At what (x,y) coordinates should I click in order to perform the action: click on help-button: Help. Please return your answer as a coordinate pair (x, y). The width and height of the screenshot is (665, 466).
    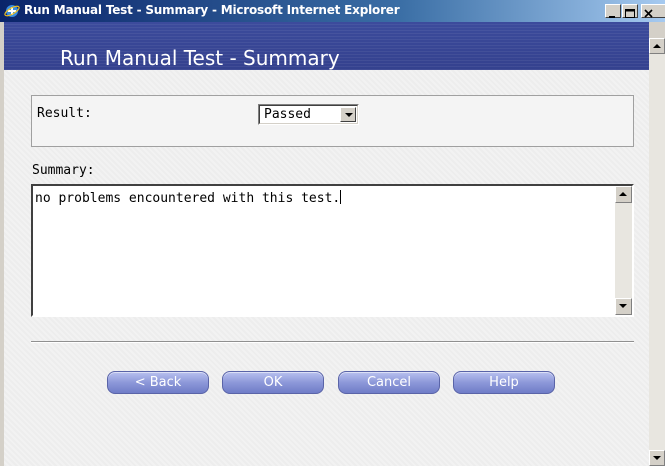
    Looking at the image, I should click on (504, 382).